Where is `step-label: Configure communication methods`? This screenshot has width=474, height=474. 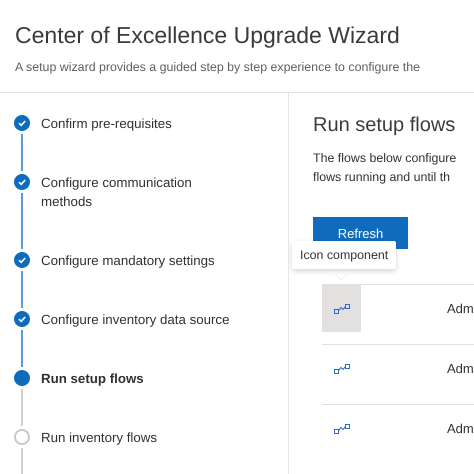
step-label: Configure communication methods is located at coordinates (136, 212).